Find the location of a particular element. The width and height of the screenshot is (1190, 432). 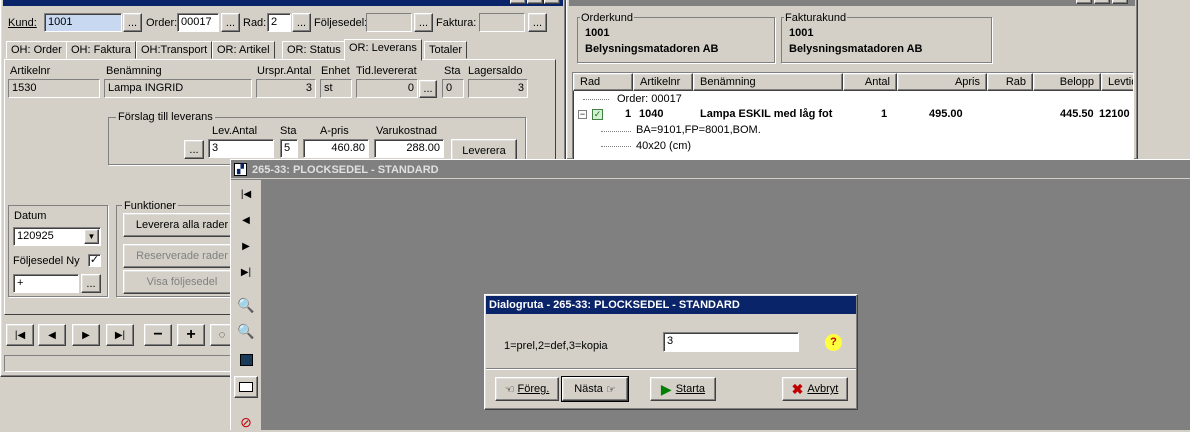

hand-right-icon: ☞ is located at coordinates (610, 389).